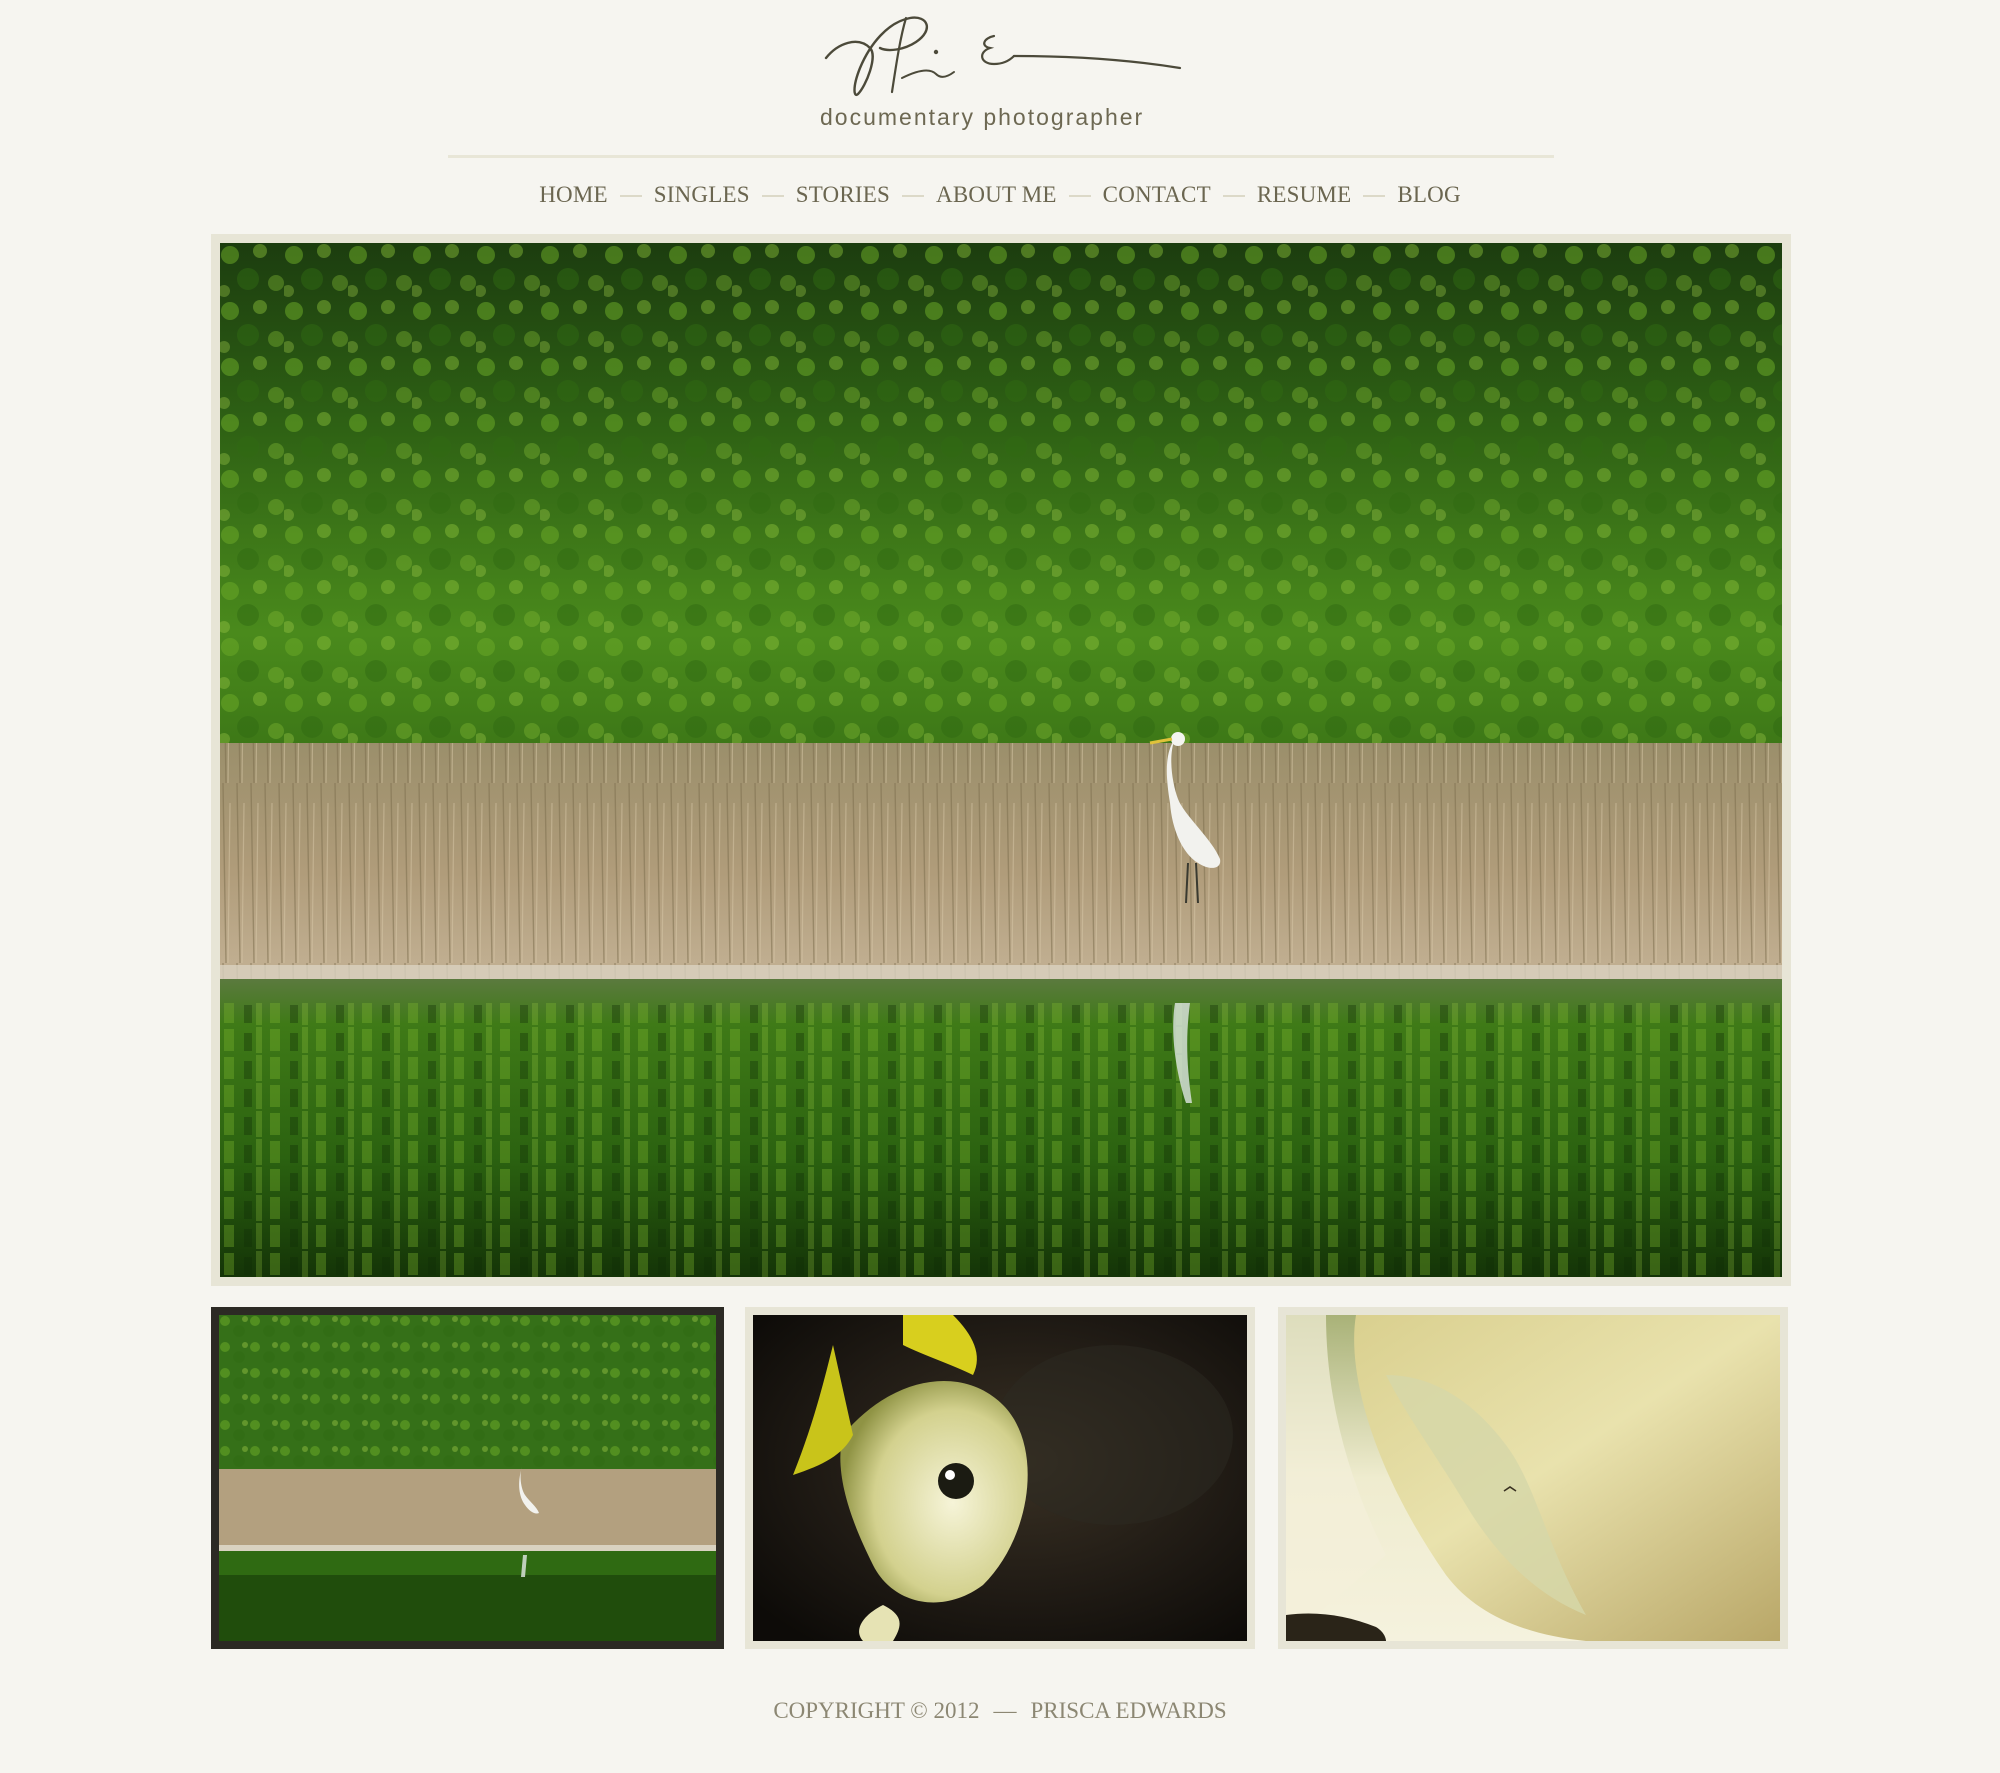 This screenshot has width=2000, height=1773. I want to click on signature-logo, so click(1004, 58).